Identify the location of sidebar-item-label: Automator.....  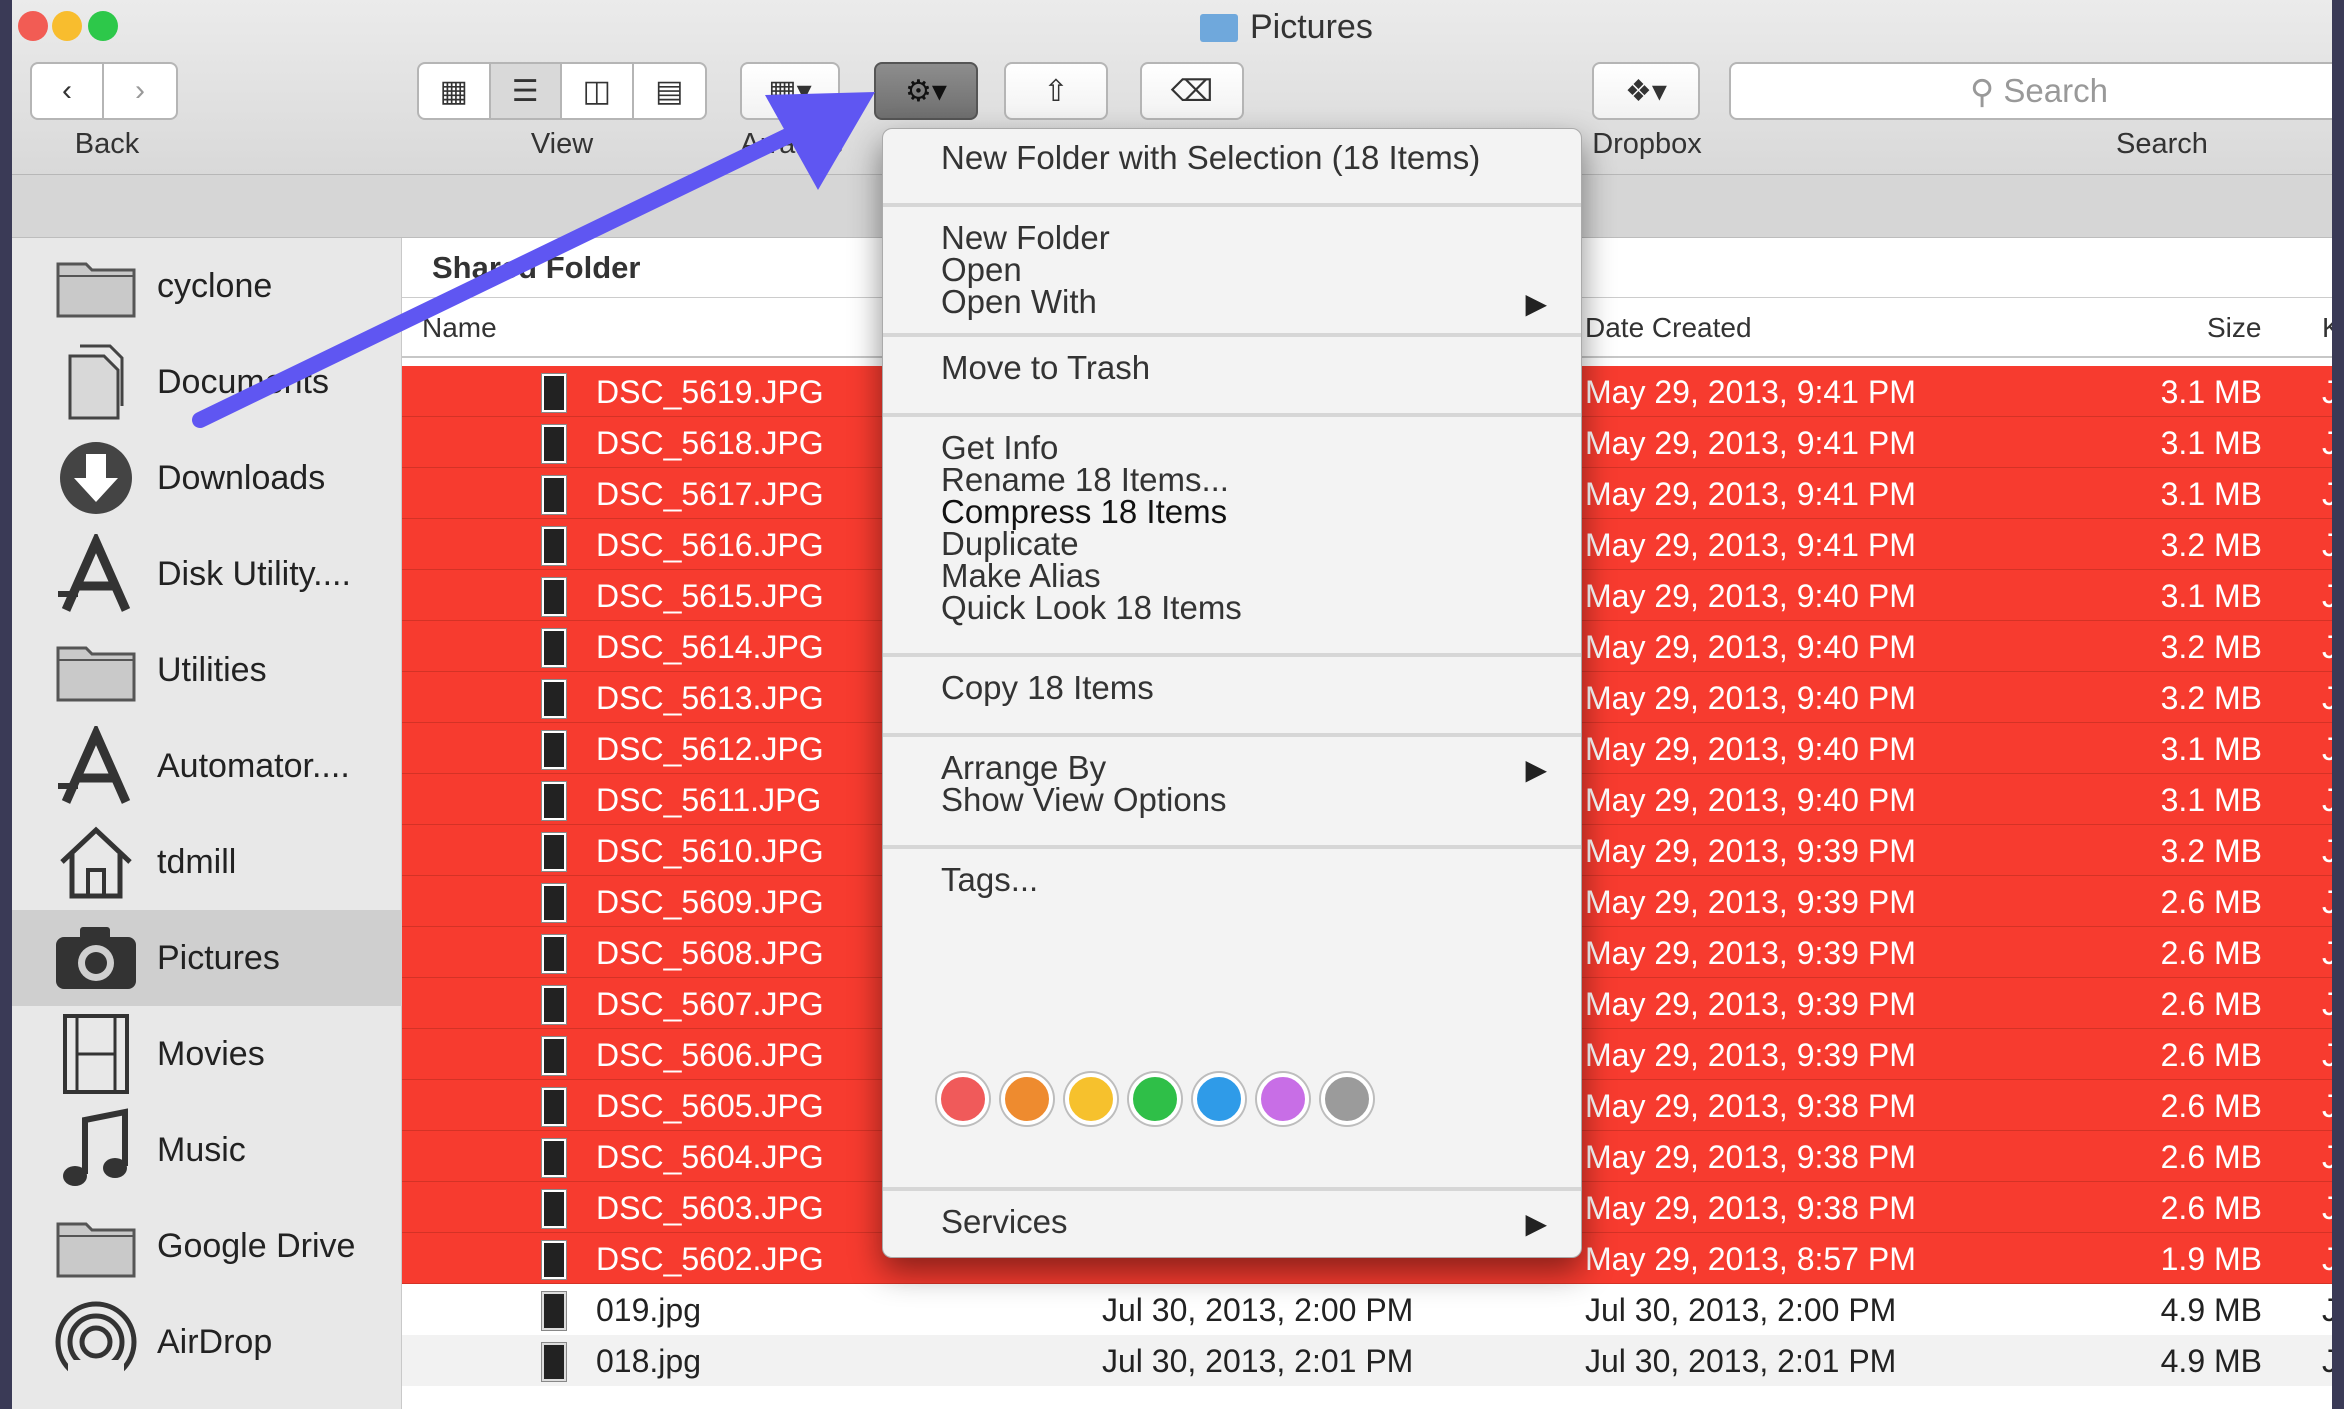
(253, 765).